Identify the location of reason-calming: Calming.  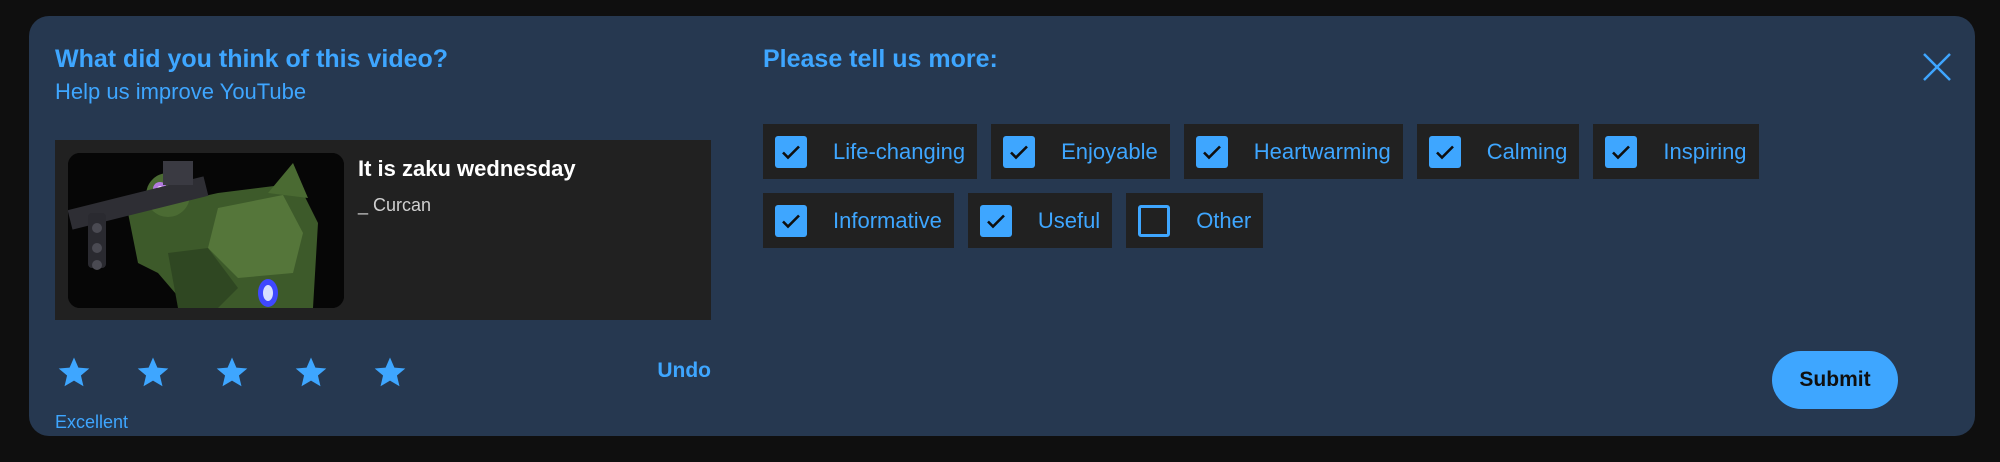
(1498, 151).